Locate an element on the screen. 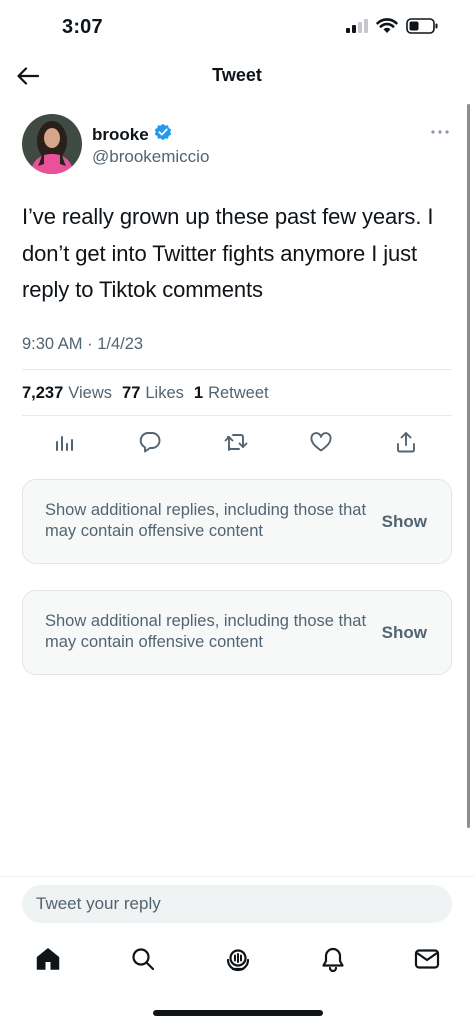 Image resolution: width=474 pixels, height=1025 pixels. tweet-stats: 7,237 Views 77 Likes 1 Retweet is located at coordinates (145, 393).